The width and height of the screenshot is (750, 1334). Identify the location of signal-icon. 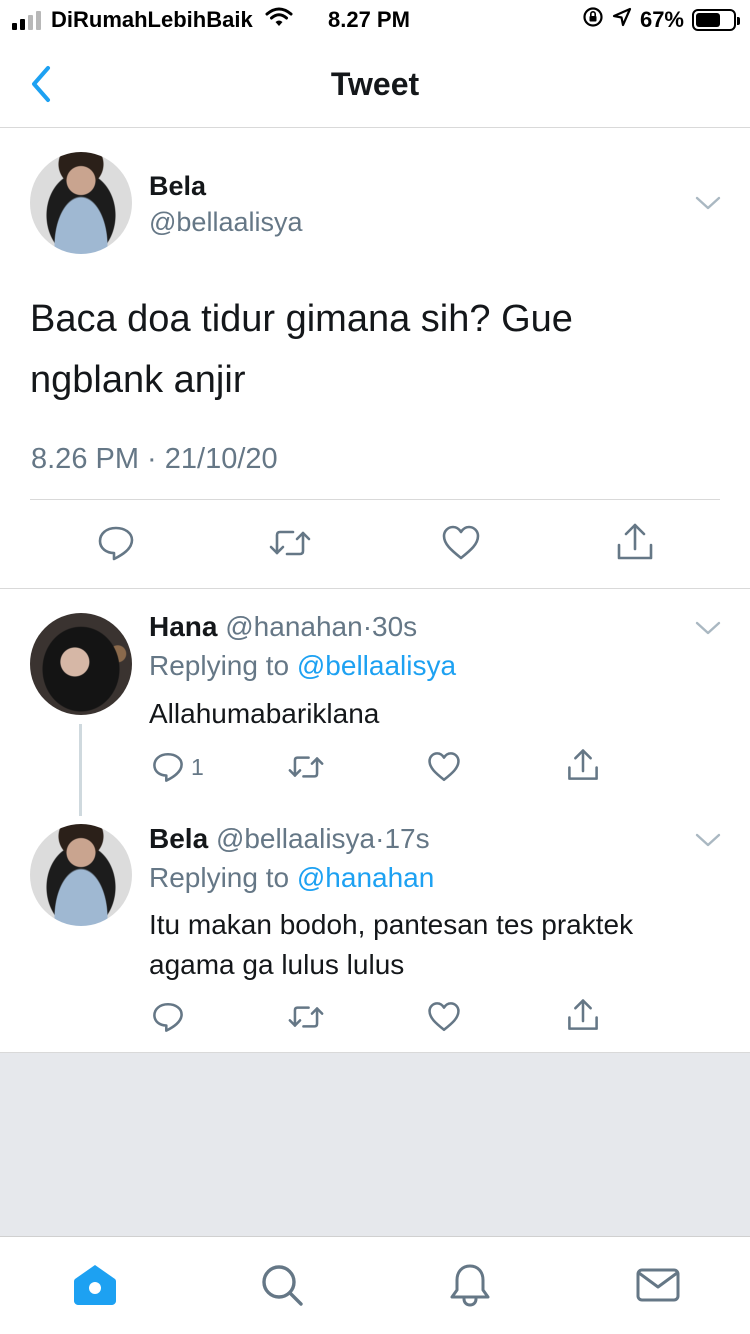
(26, 20).